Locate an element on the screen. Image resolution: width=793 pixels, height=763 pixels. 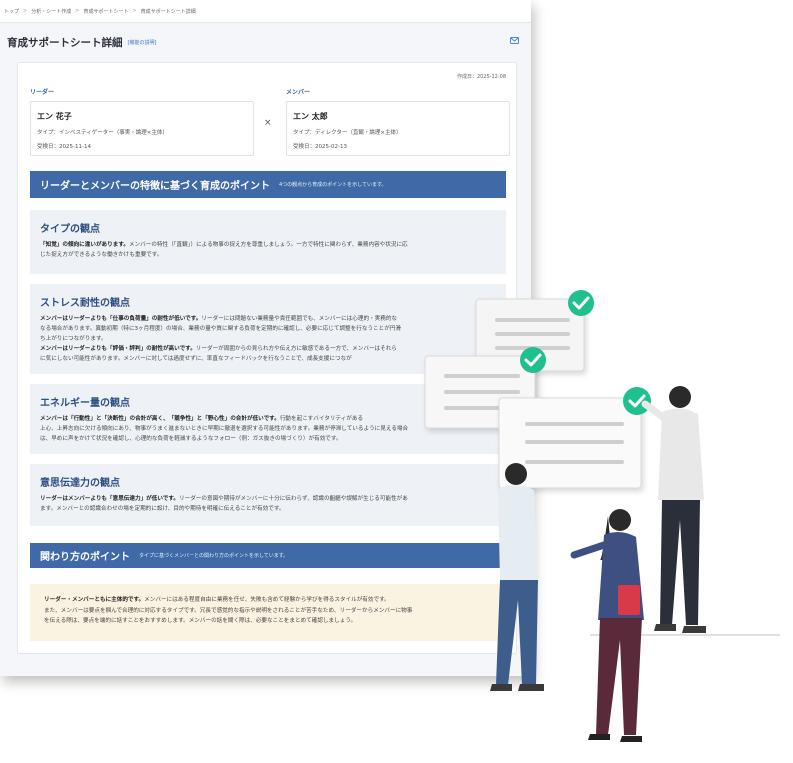
page-title: 育成サポートシート詳細 is located at coordinates (65, 42).